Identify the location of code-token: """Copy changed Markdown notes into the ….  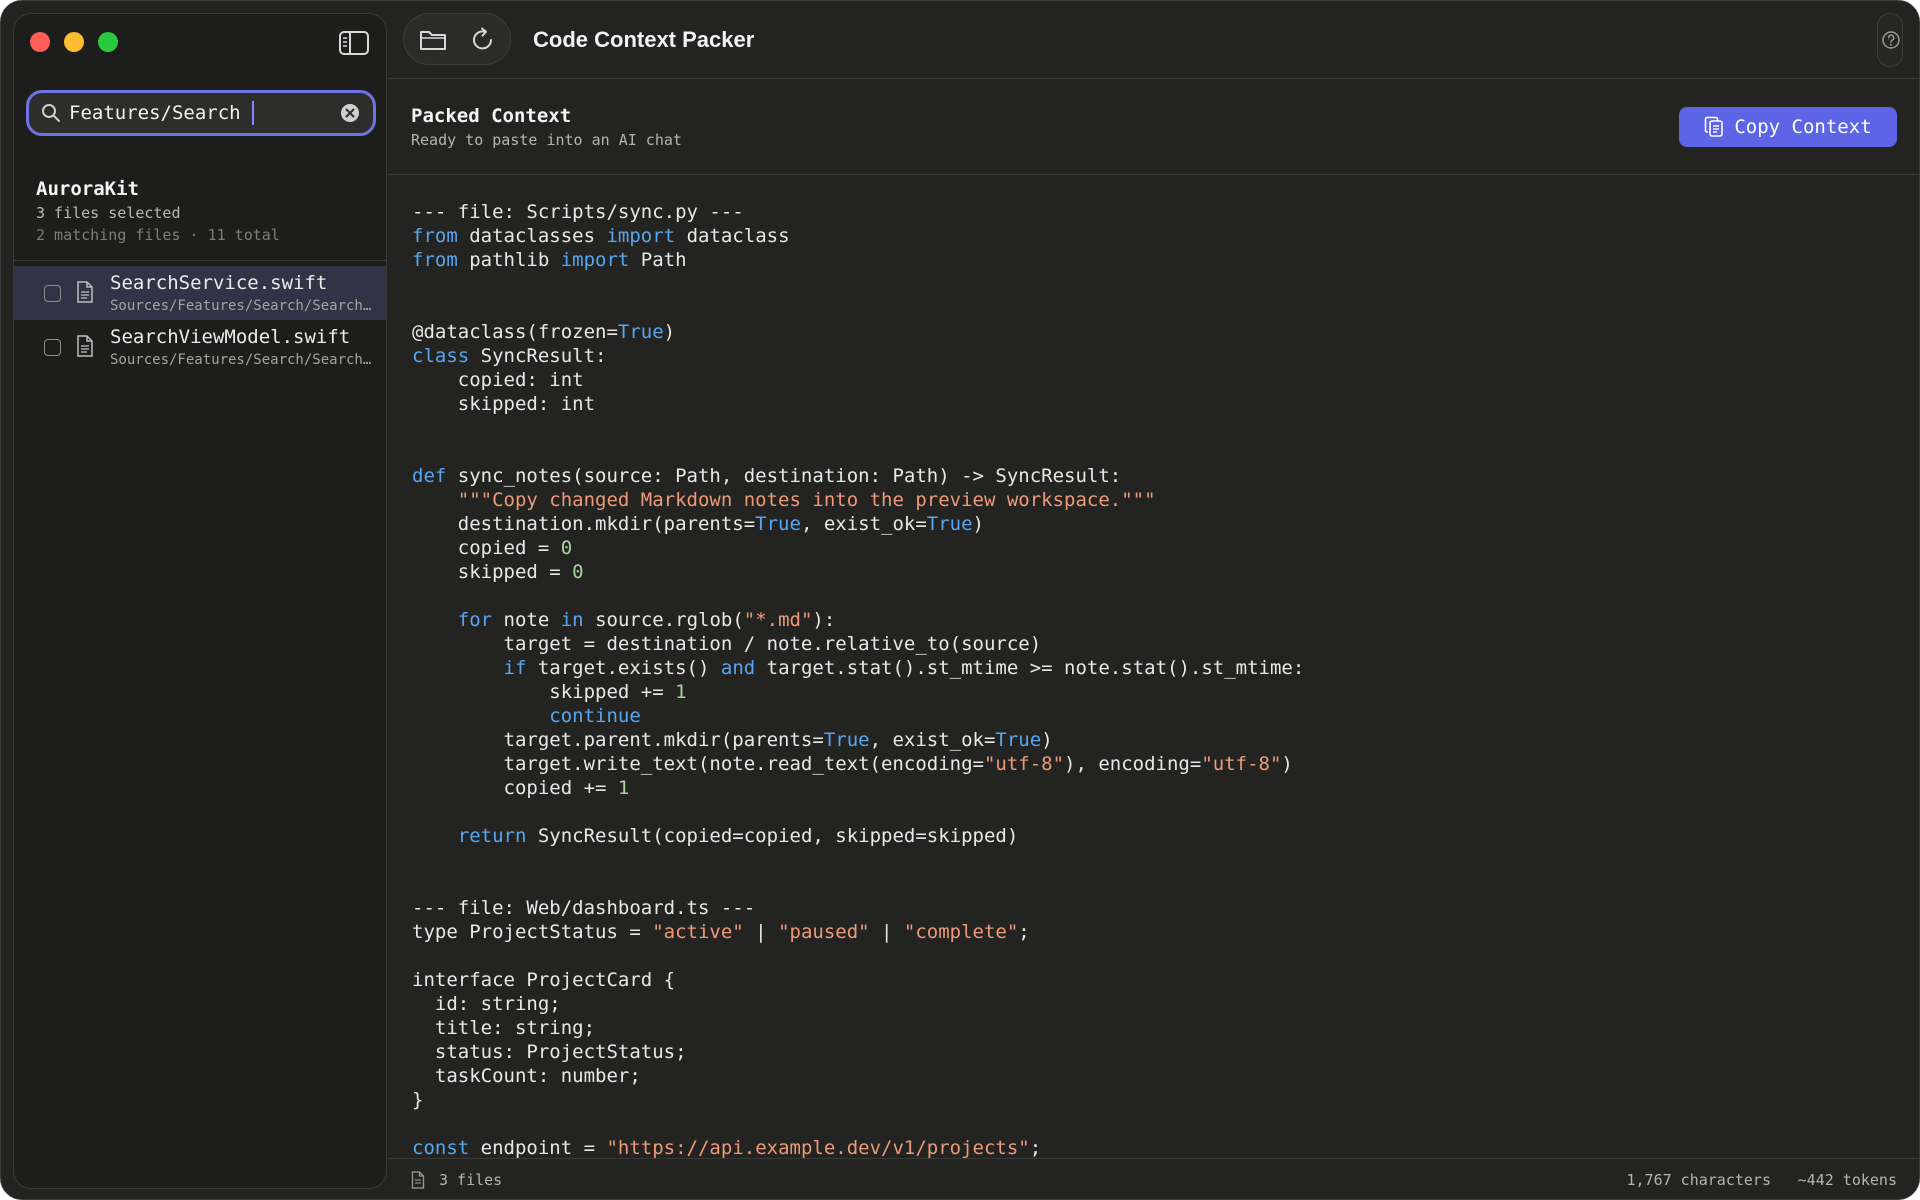
(806, 500).